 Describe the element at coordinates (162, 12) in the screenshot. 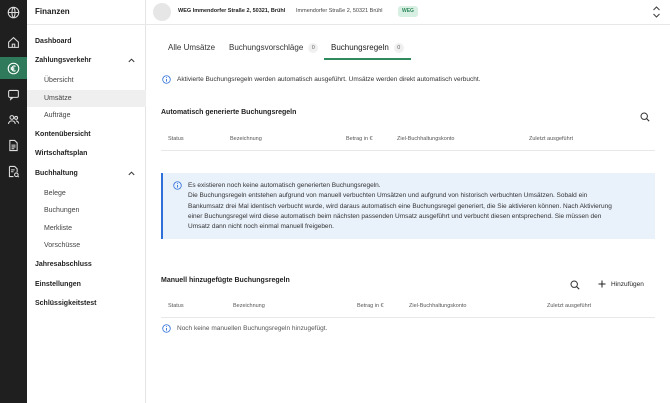

I see `property-avatar` at that location.